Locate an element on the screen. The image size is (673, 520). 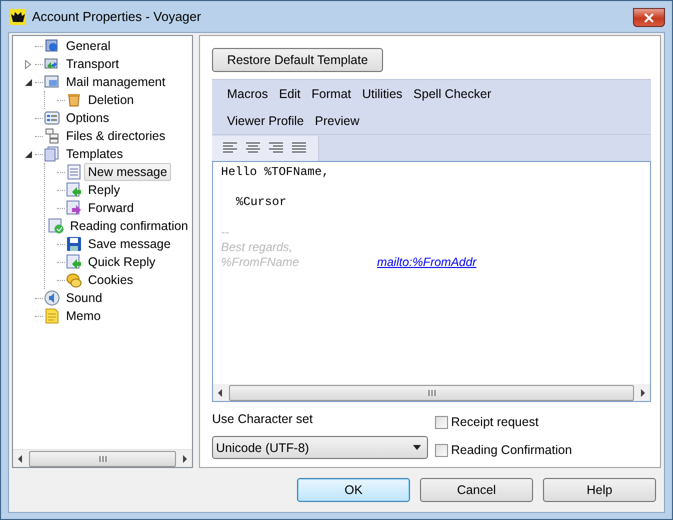
checkbox-label: Receipt request is located at coordinates (495, 422).